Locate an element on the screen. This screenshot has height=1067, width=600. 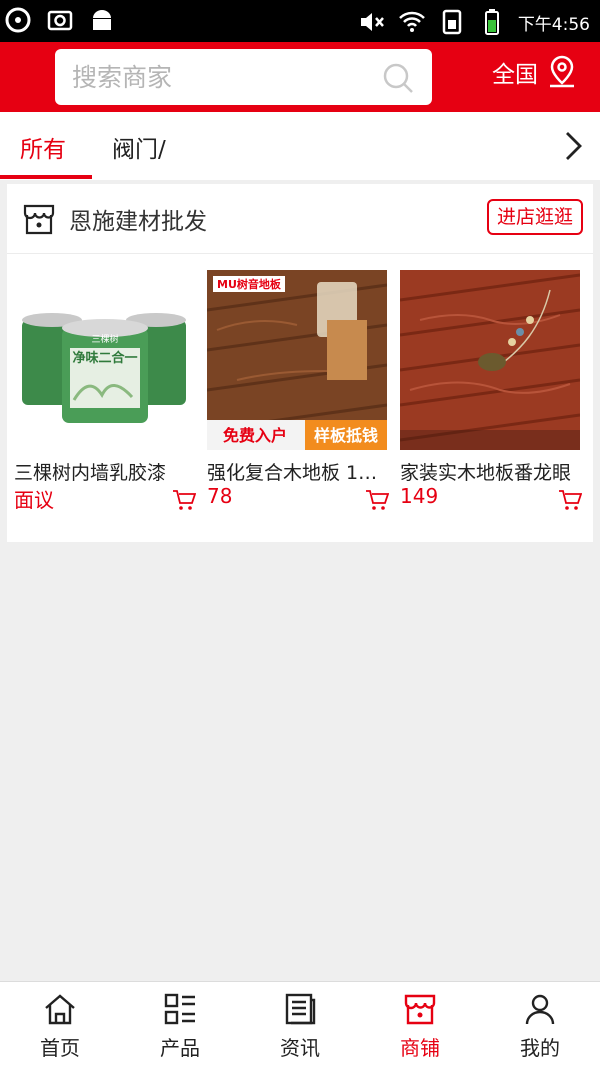
bottom-nav: 首页 产品 资讯 商铺 我的 is located at coordinates (300, 1024).